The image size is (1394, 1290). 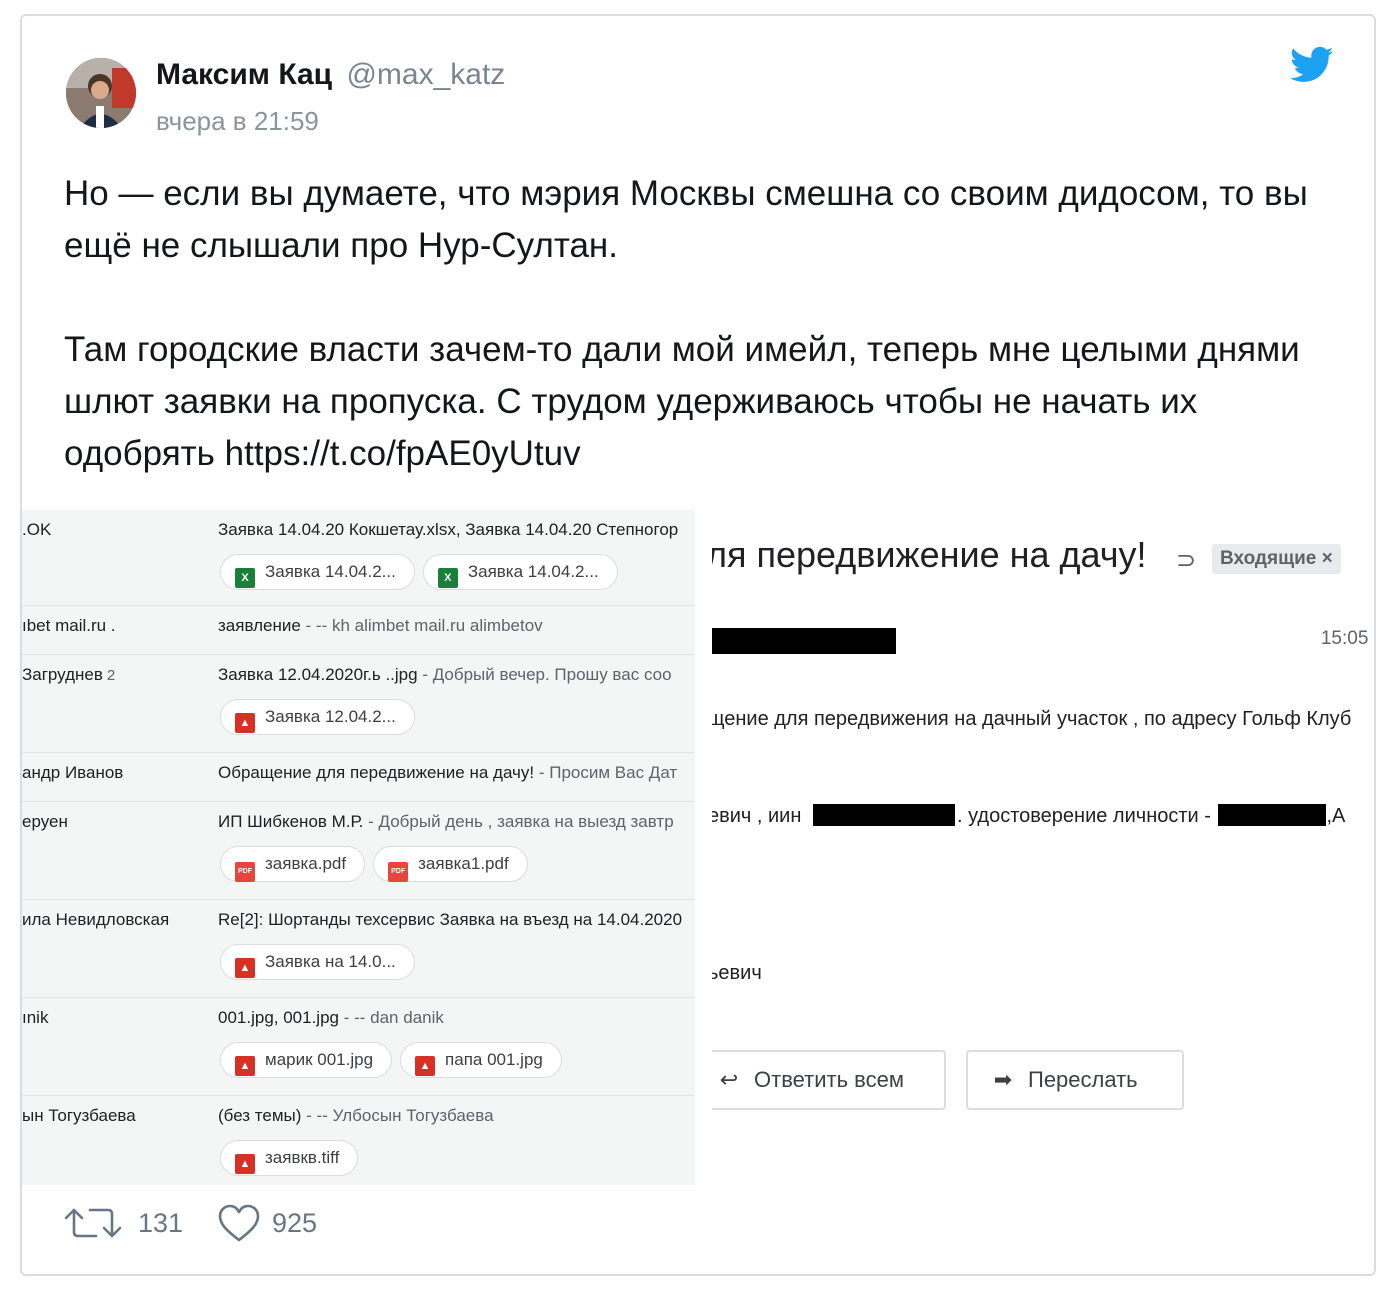 What do you see at coordinates (447, 578) in the screenshot?
I see `excel-icon: X` at bounding box center [447, 578].